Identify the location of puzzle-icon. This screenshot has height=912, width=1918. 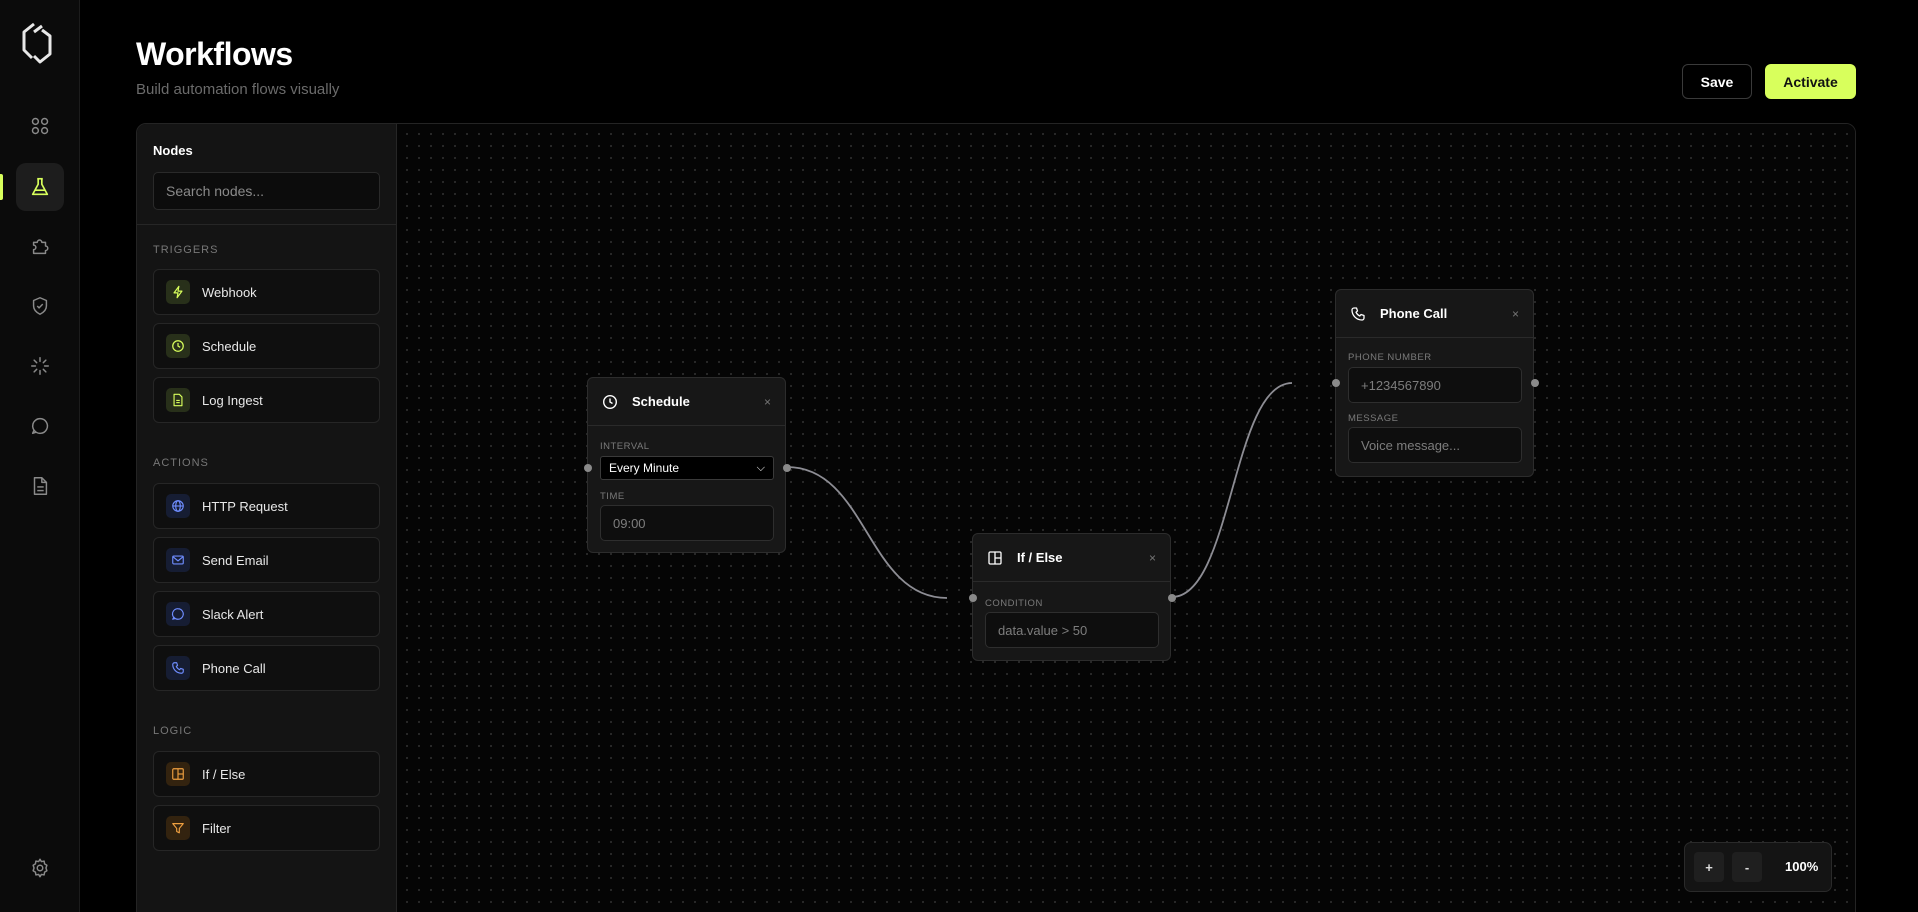
(40, 246).